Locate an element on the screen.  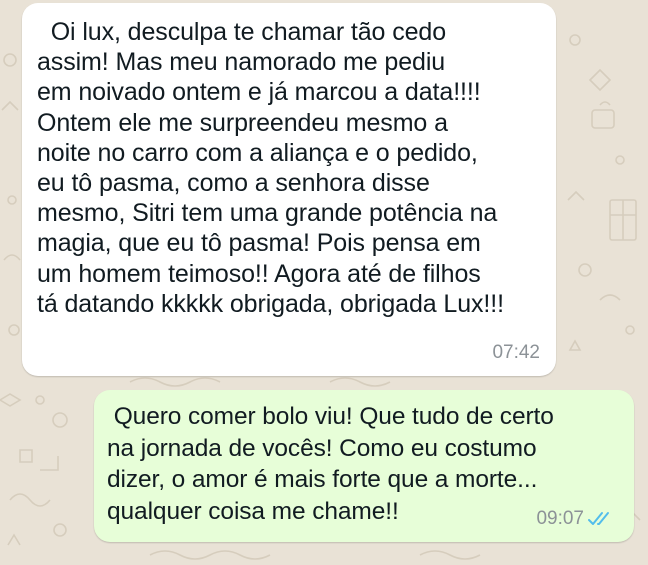
incoming-message-line: eu tô pasma, como a senhora disse is located at coordinates (233, 183).